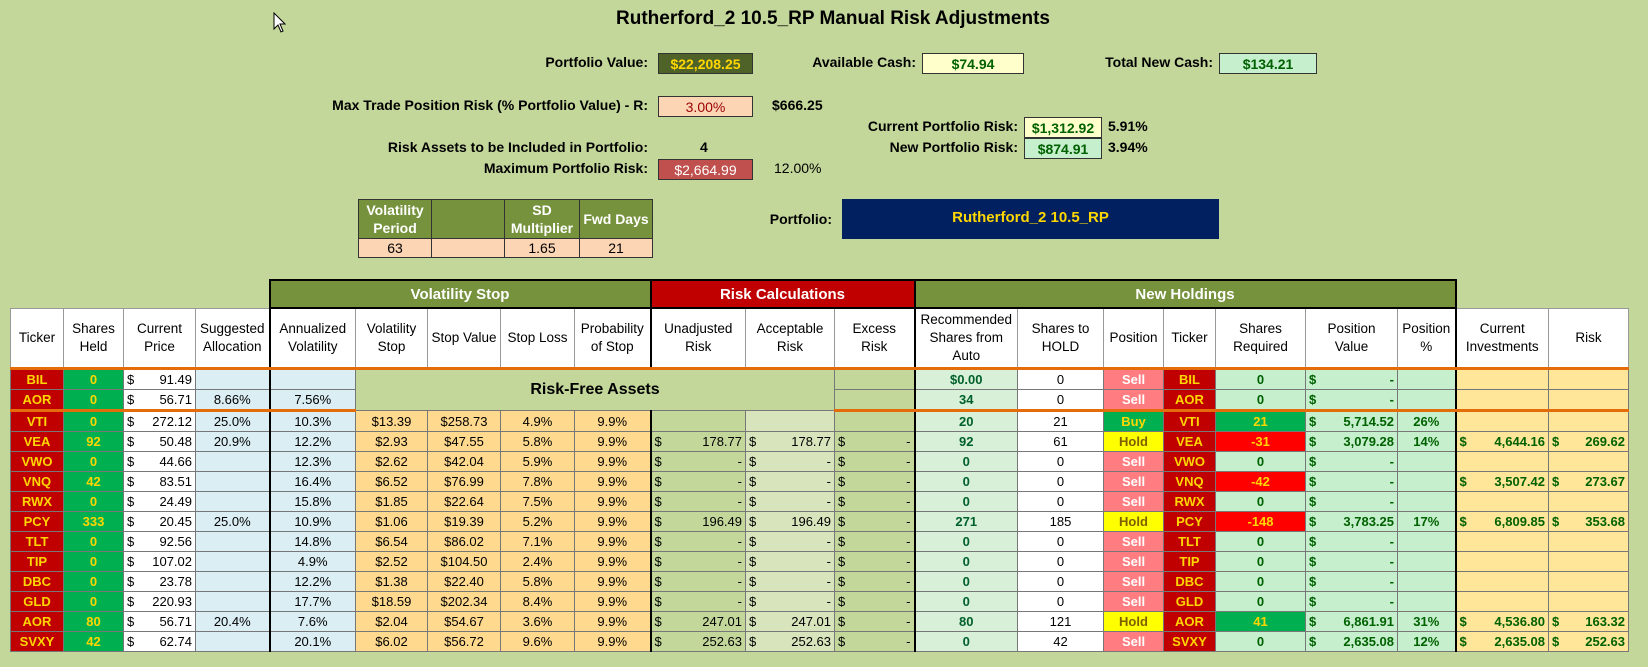 The width and height of the screenshot is (1648, 667). What do you see at coordinates (790, 338) in the screenshot?
I see `column-header: Acceptable Risk` at bounding box center [790, 338].